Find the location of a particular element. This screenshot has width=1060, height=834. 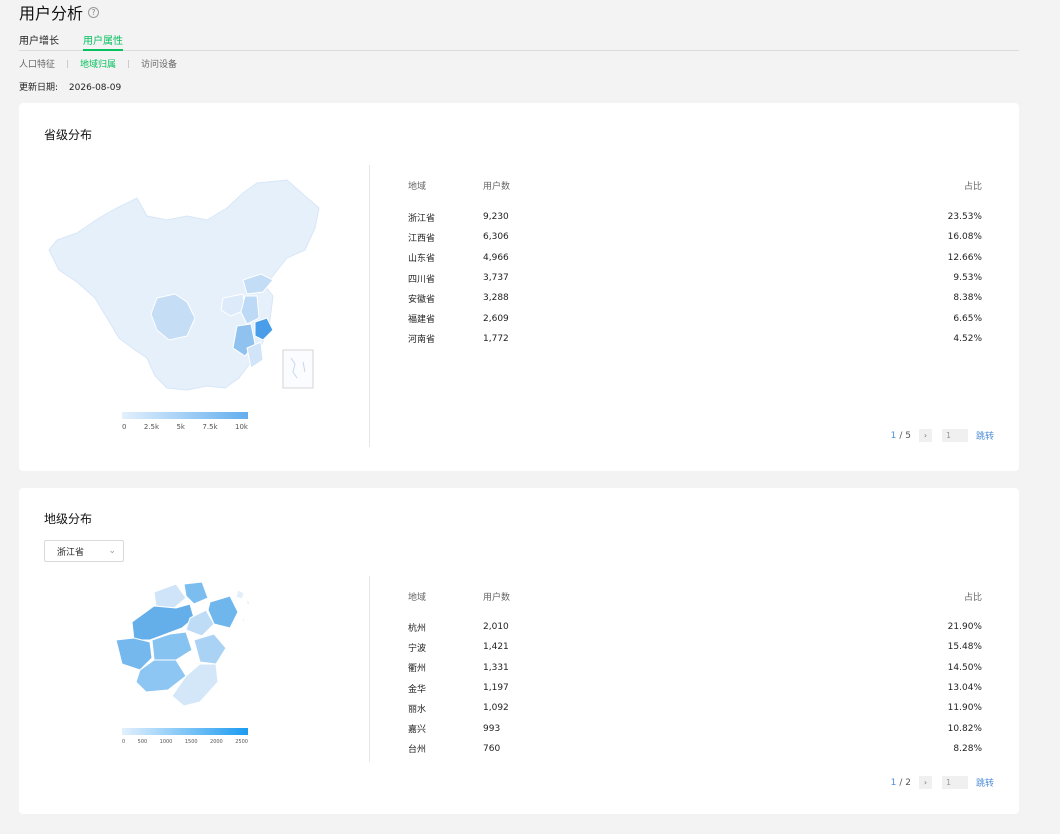

cell-region: 丽水 is located at coordinates (417, 709).